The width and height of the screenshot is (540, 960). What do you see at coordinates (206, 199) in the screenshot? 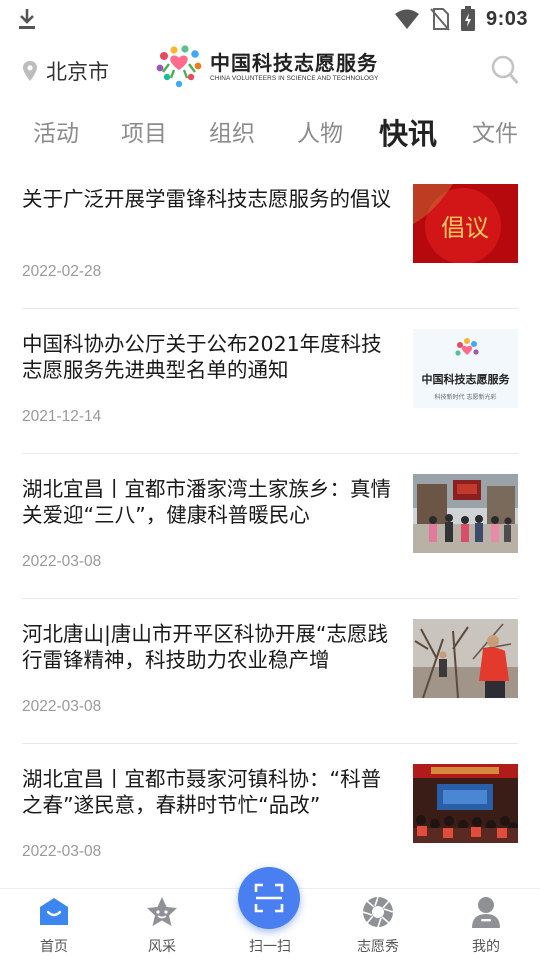
I see `news-title: 关于广泛开展学雷锋科技志愿服务的倡议` at bounding box center [206, 199].